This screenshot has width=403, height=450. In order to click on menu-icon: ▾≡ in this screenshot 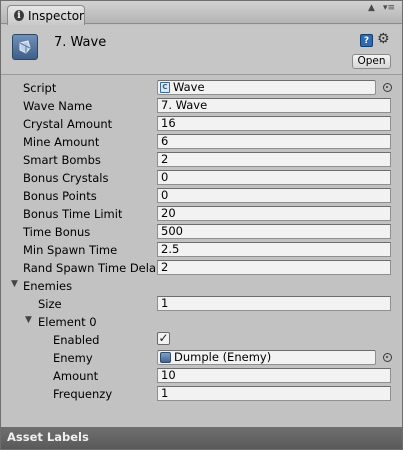, I will do `click(389, 8)`.